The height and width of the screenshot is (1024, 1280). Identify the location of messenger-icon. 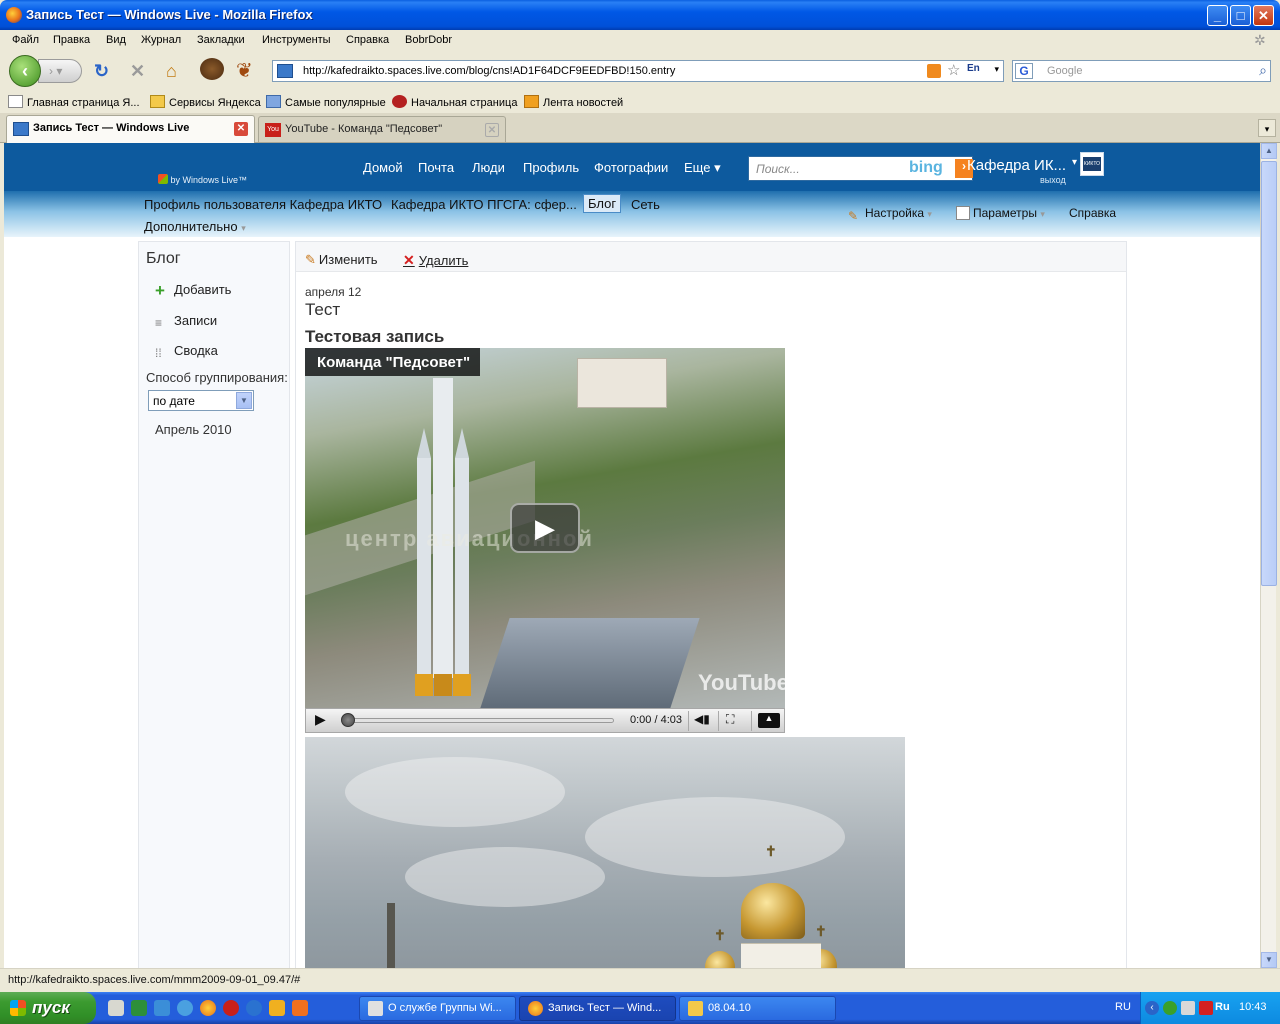
(300, 1008).